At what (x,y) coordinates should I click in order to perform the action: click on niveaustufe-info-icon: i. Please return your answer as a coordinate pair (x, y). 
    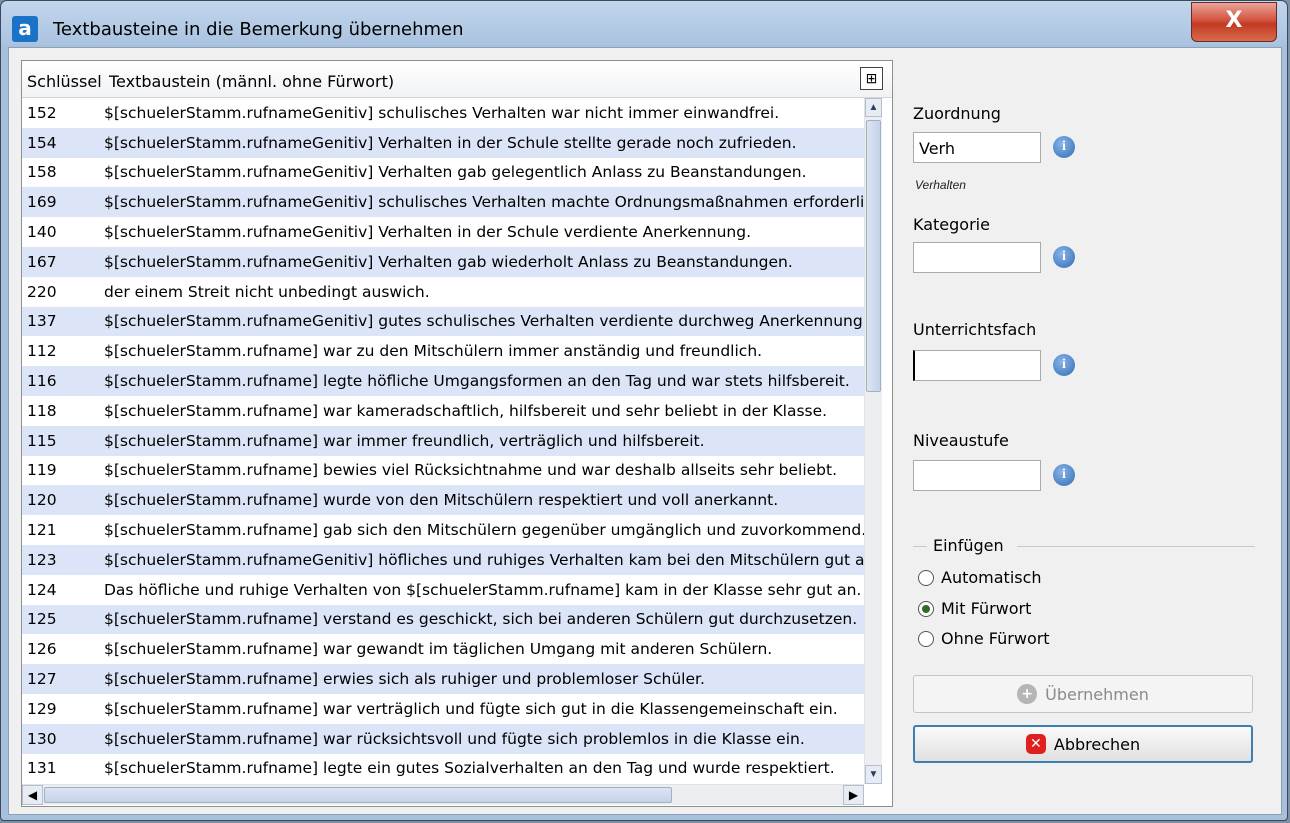
    Looking at the image, I should click on (1064, 475).